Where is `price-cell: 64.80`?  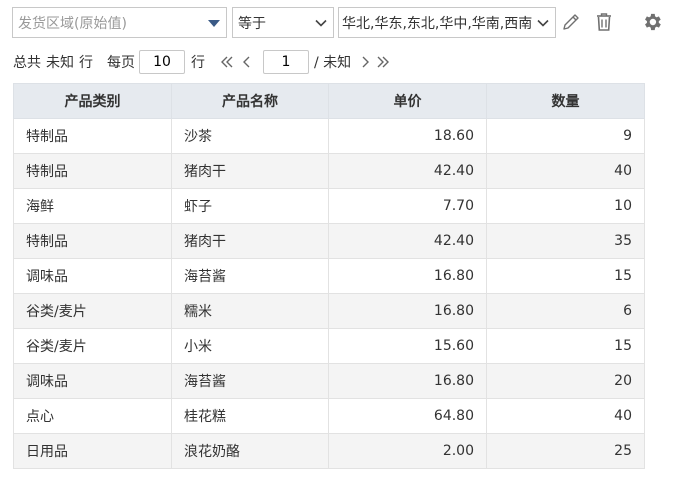
price-cell: 64.80 is located at coordinates (407, 416).